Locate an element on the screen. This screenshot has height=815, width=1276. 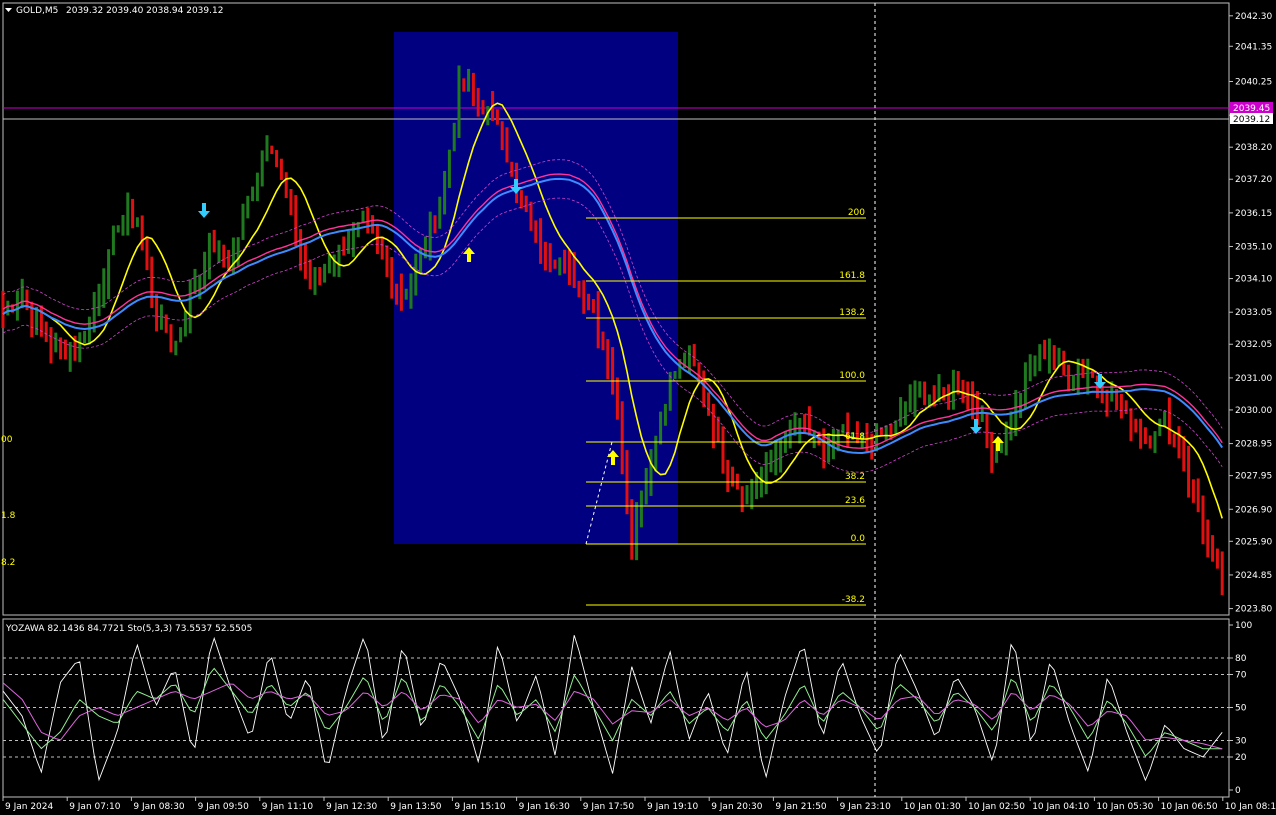
fib-level-label: 61.8 is located at coordinates (855, 437).